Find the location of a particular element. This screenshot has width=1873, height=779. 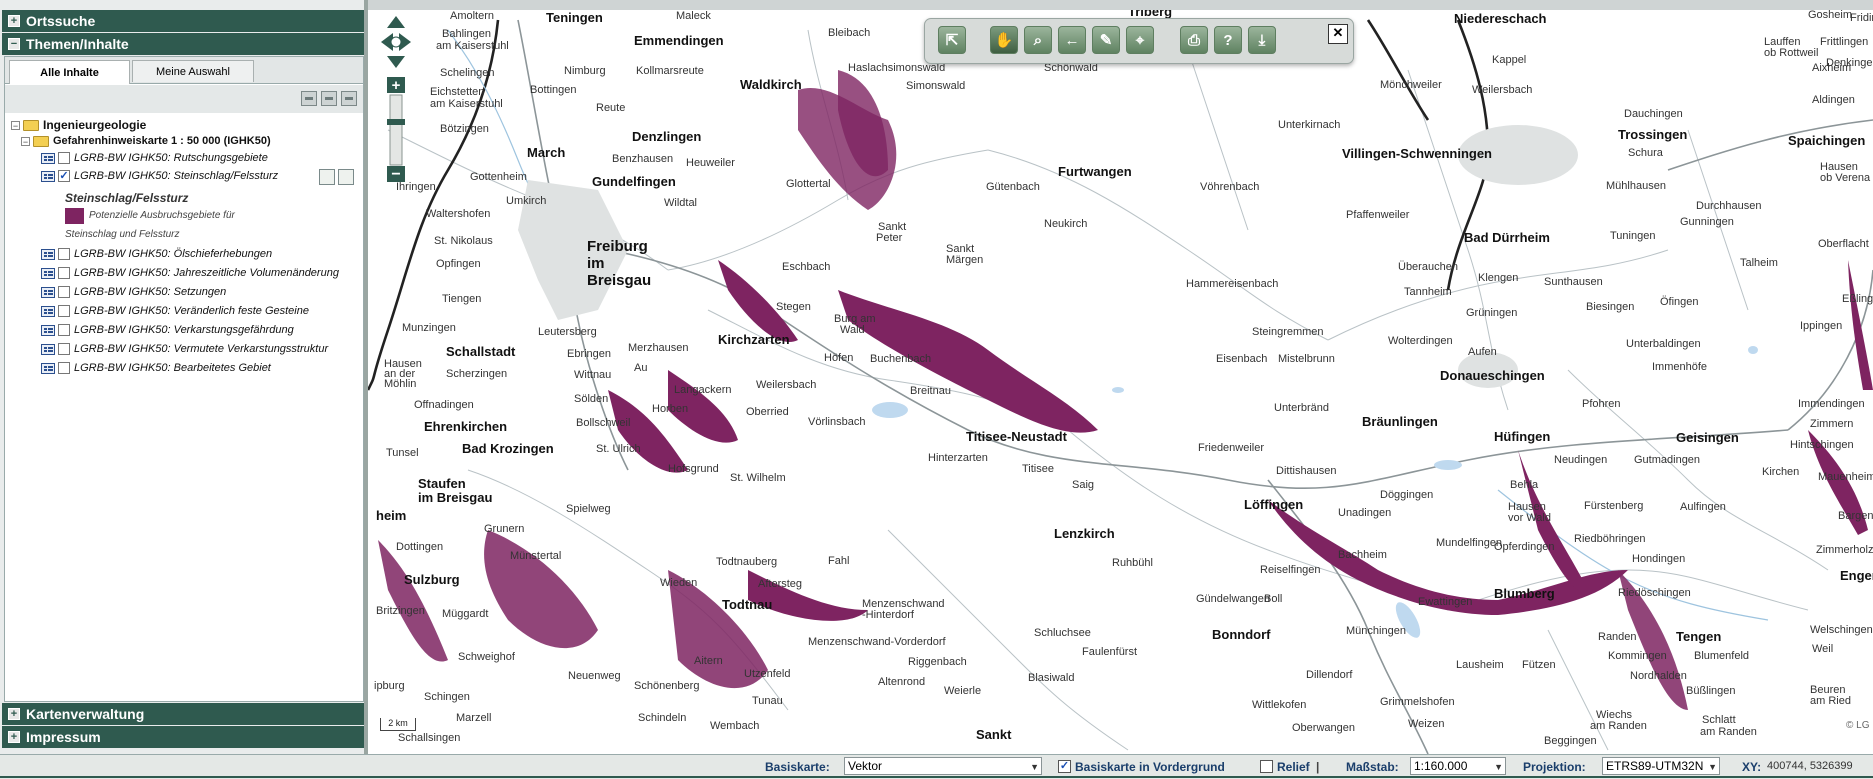

place-label: Pfaffenweiler is located at coordinates (1378, 215).